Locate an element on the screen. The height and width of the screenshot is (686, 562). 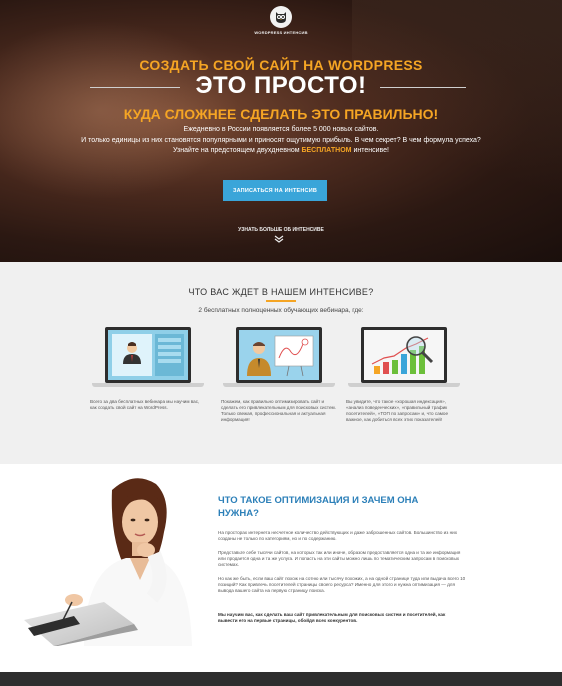
logo: WORDPRESS ИНТЕНСИВ is located at coordinates (280, 23).